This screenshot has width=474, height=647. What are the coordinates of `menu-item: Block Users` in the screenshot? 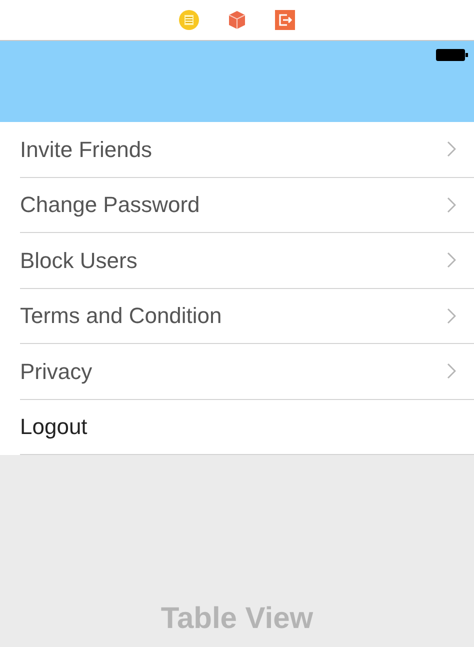 It's located at (237, 260).